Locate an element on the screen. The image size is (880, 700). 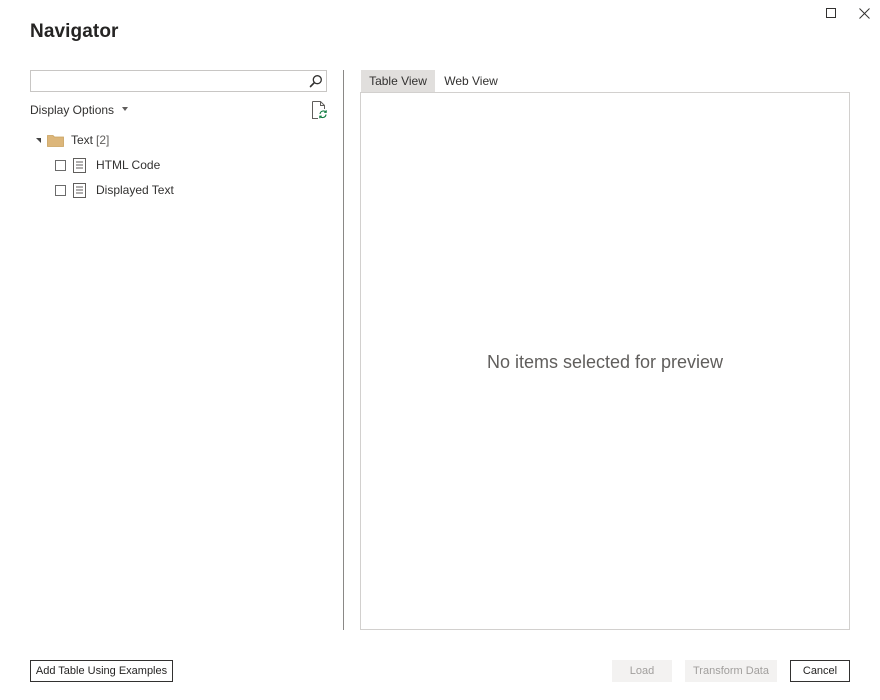
preview-empty-message: No items selected for preview is located at coordinates (605, 362).